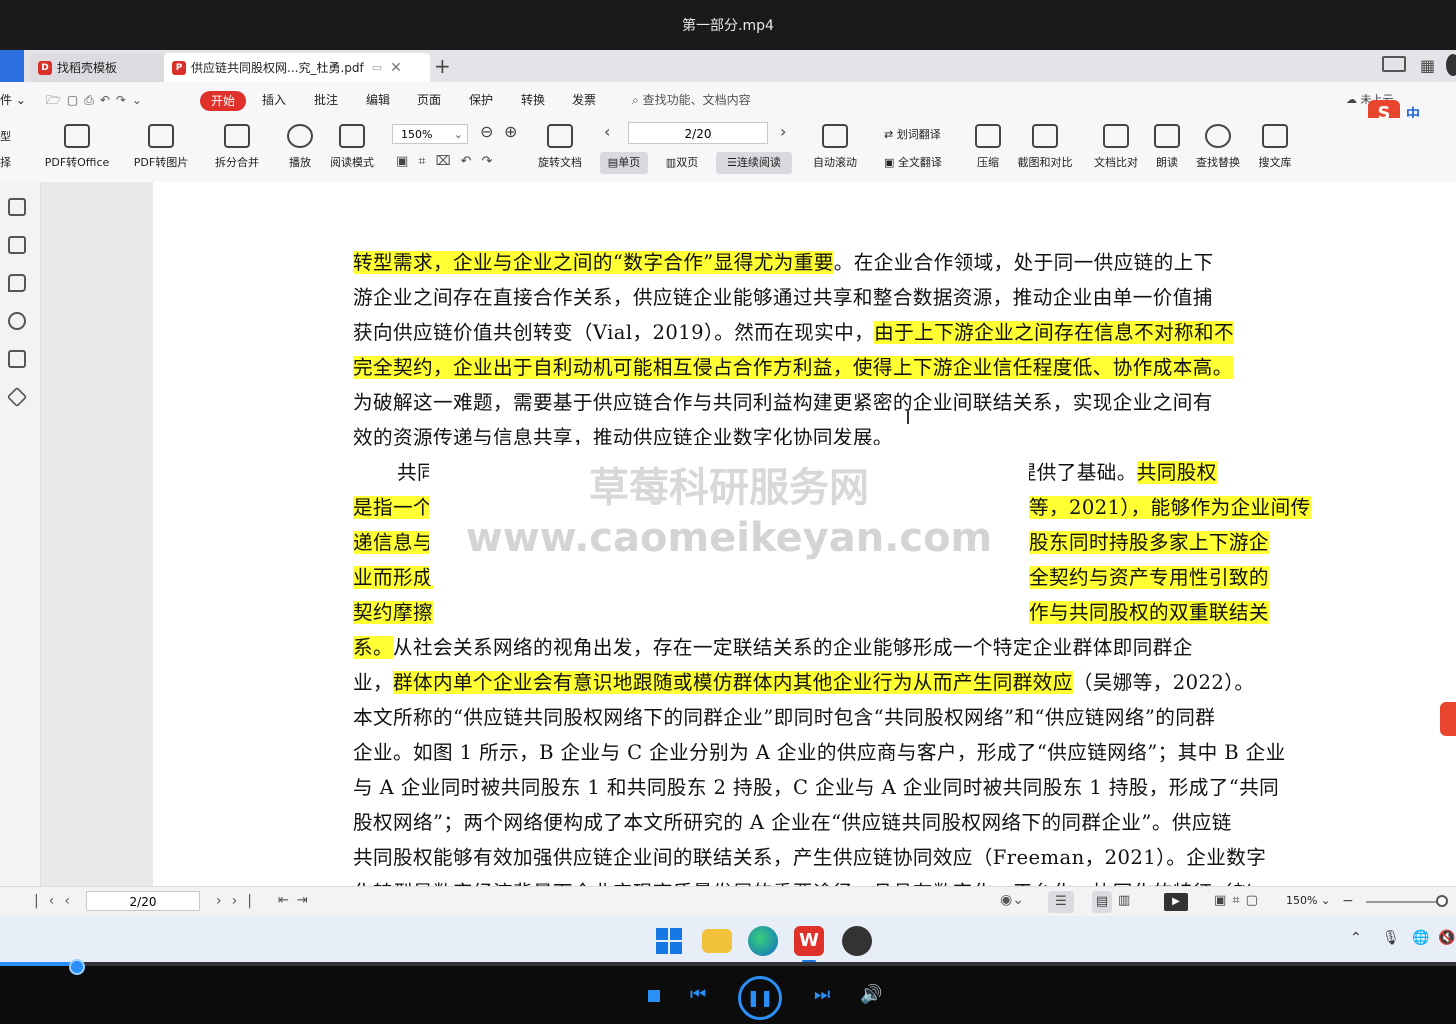 Image resolution: width=1456 pixels, height=1024 pixels. I want to click on double-view-icon: ▥, so click(1124, 900).